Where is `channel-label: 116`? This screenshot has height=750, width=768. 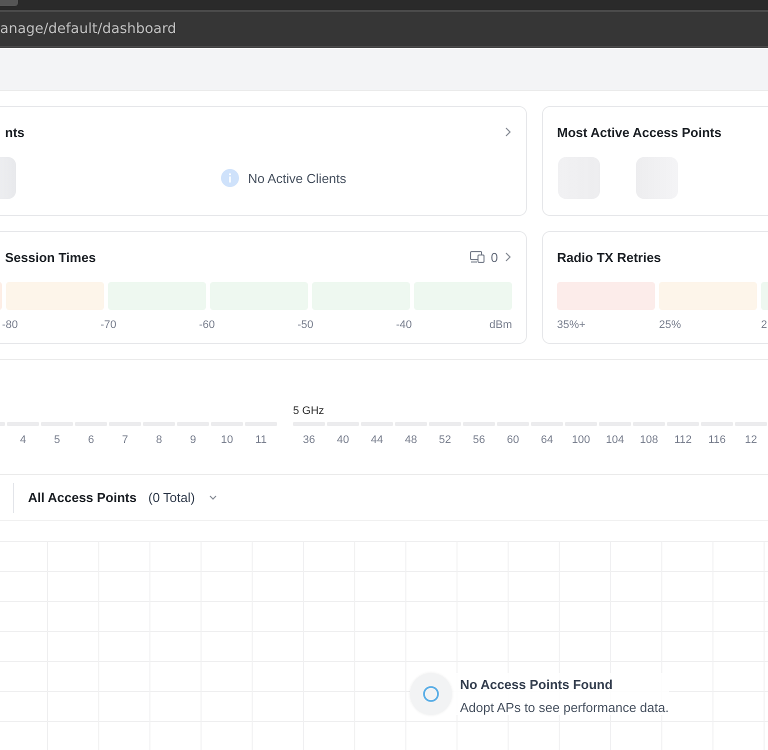 channel-label: 116 is located at coordinates (717, 440).